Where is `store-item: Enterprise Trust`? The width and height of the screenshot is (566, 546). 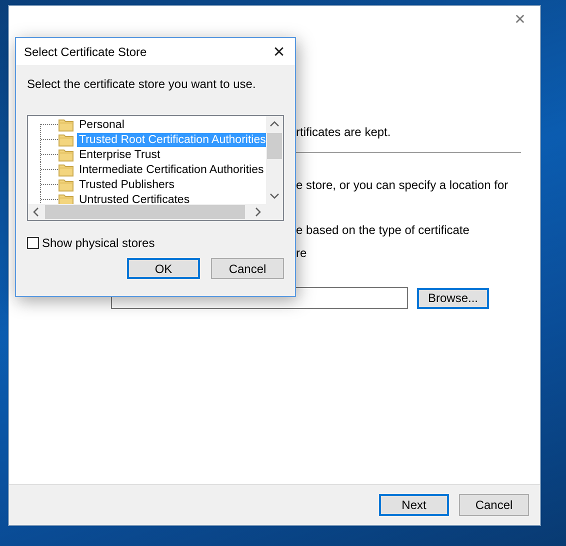
store-item: Enterprise Trust is located at coordinates (119, 155).